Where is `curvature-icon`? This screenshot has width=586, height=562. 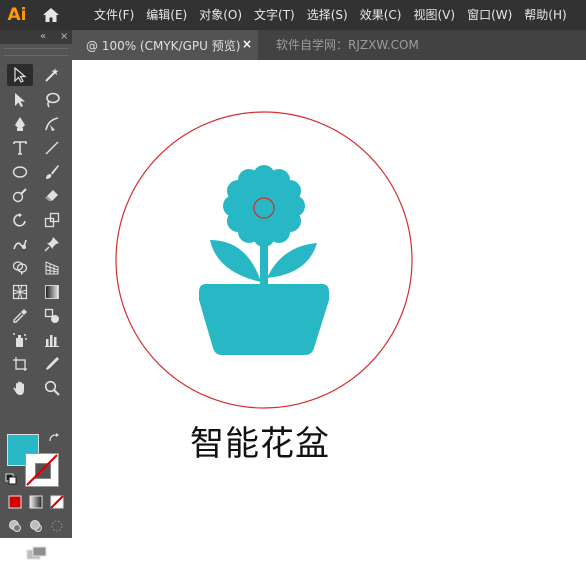 curvature-icon is located at coordinates (52, 124).